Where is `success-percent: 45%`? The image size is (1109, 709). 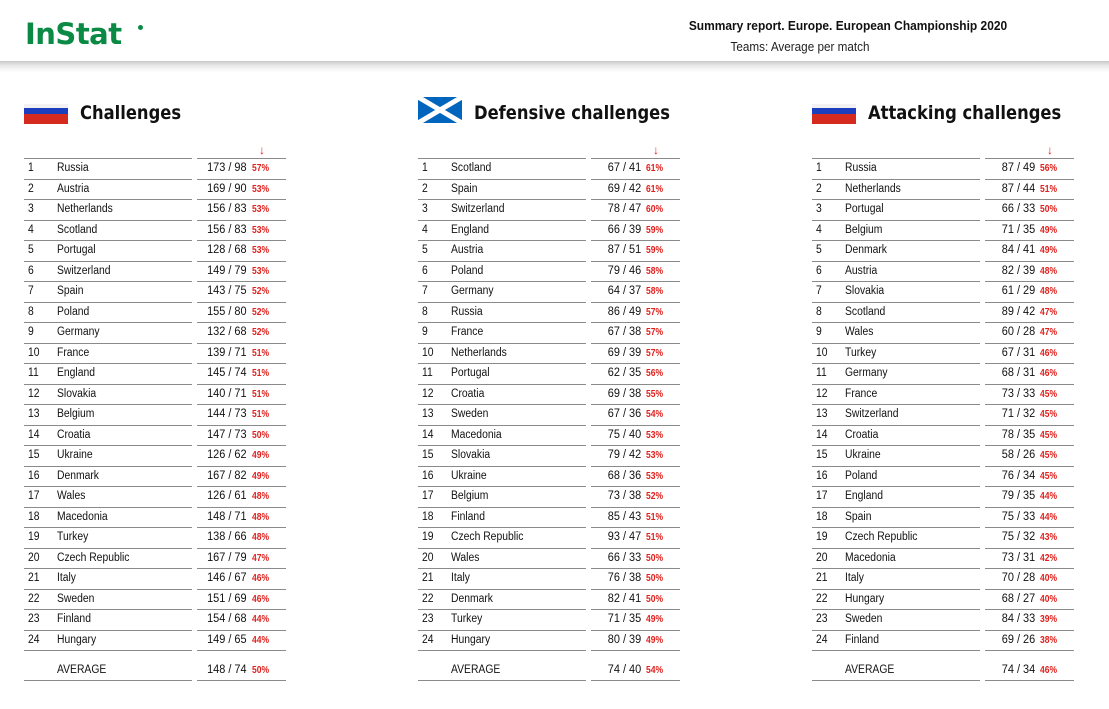
success-percent: 45% is located at coordinates (1049, 394).